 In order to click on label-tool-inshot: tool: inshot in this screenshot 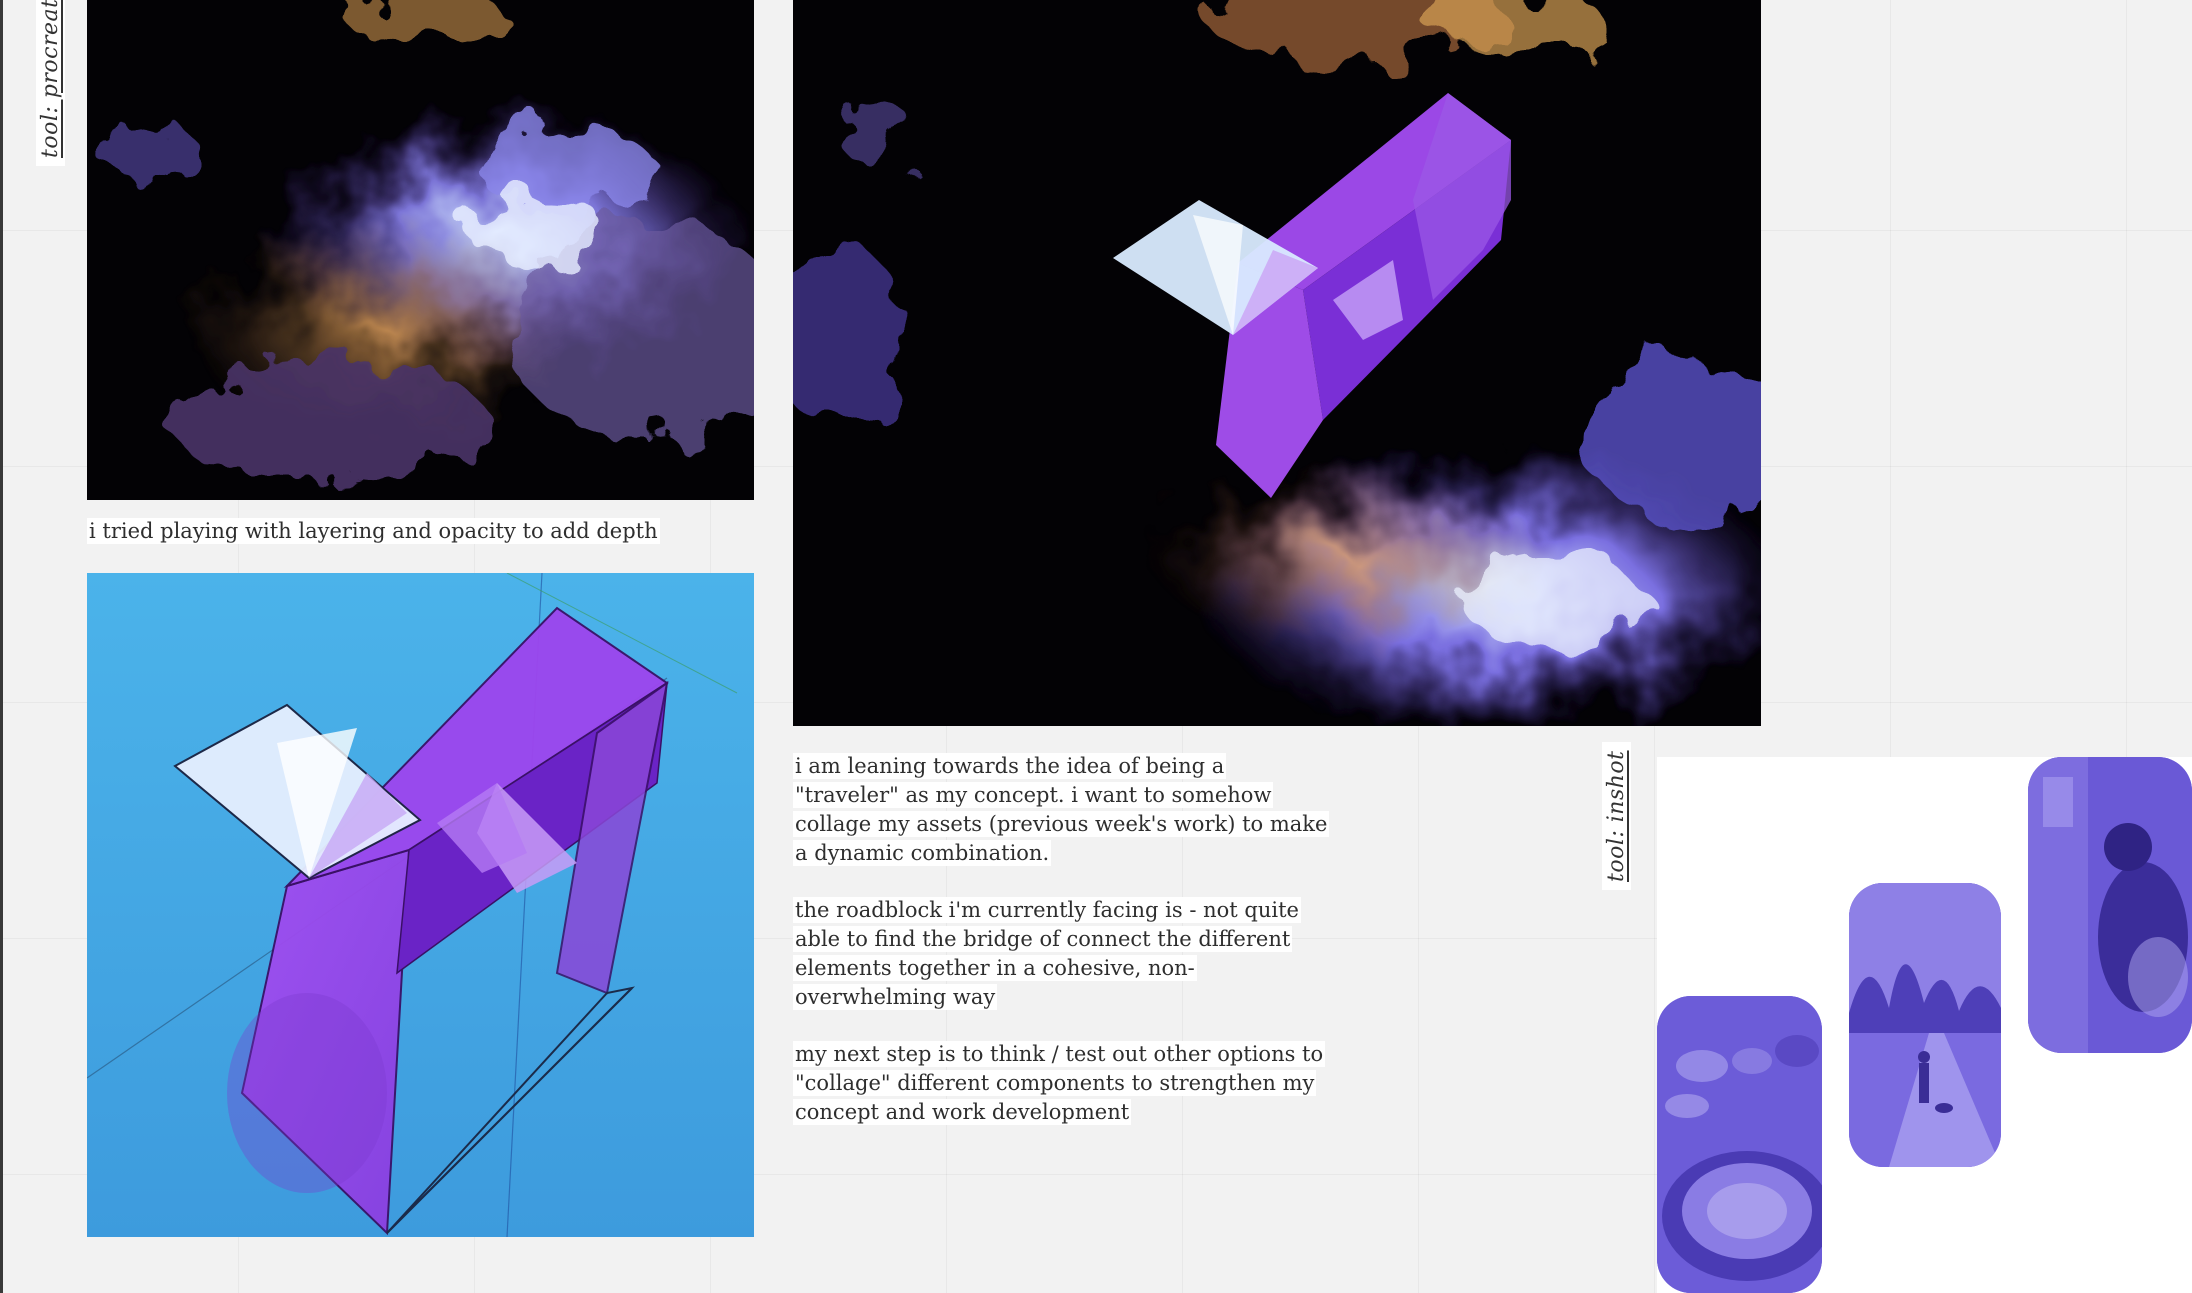, I will do `click(1616, 816)`.